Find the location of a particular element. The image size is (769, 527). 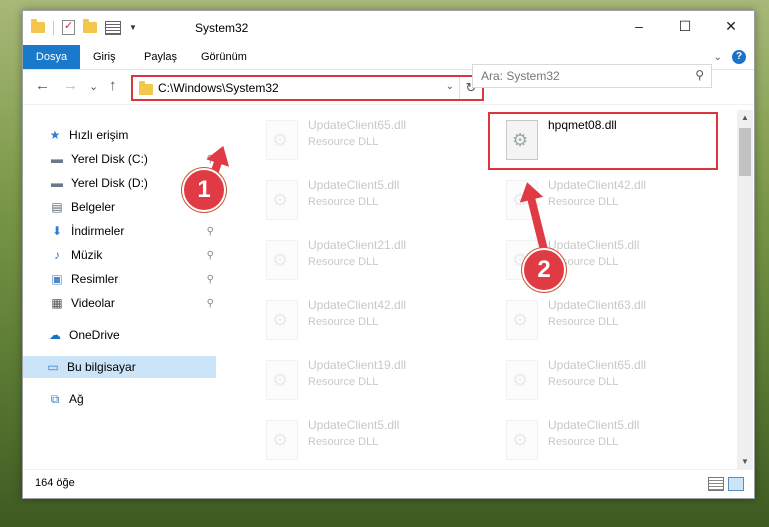

computer-icon: ▭ is located at coordinates (53, 367).